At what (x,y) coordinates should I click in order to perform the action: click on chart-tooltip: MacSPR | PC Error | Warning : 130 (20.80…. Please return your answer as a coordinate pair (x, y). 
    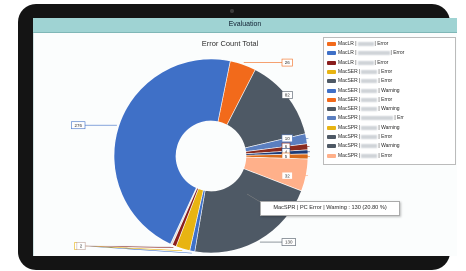
    Looking at the image, I should click on (330, 208).